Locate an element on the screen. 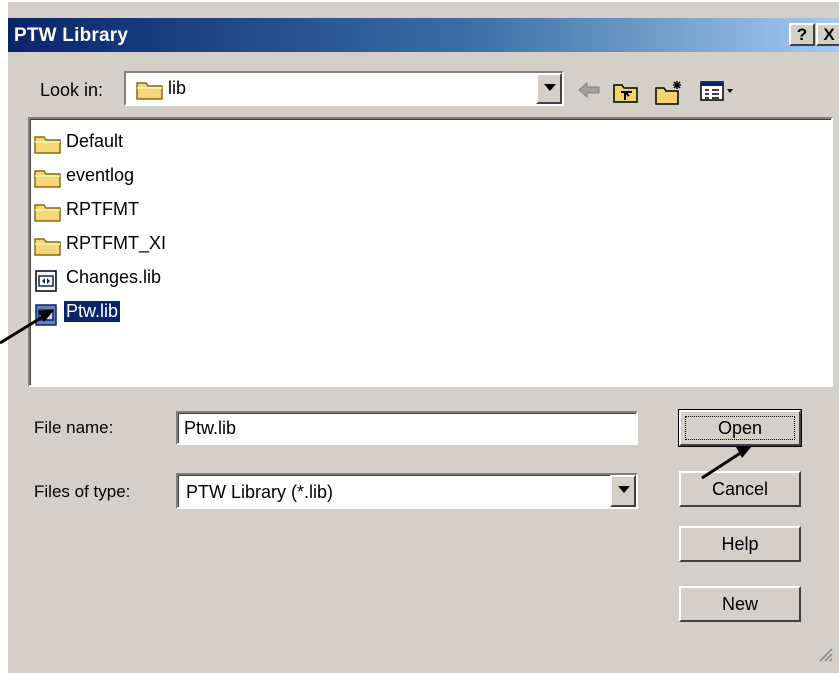 Image resolution: width=839 pixels, height=673 pixels. cancel-button: Cancel is located at coordinates (740, 489).